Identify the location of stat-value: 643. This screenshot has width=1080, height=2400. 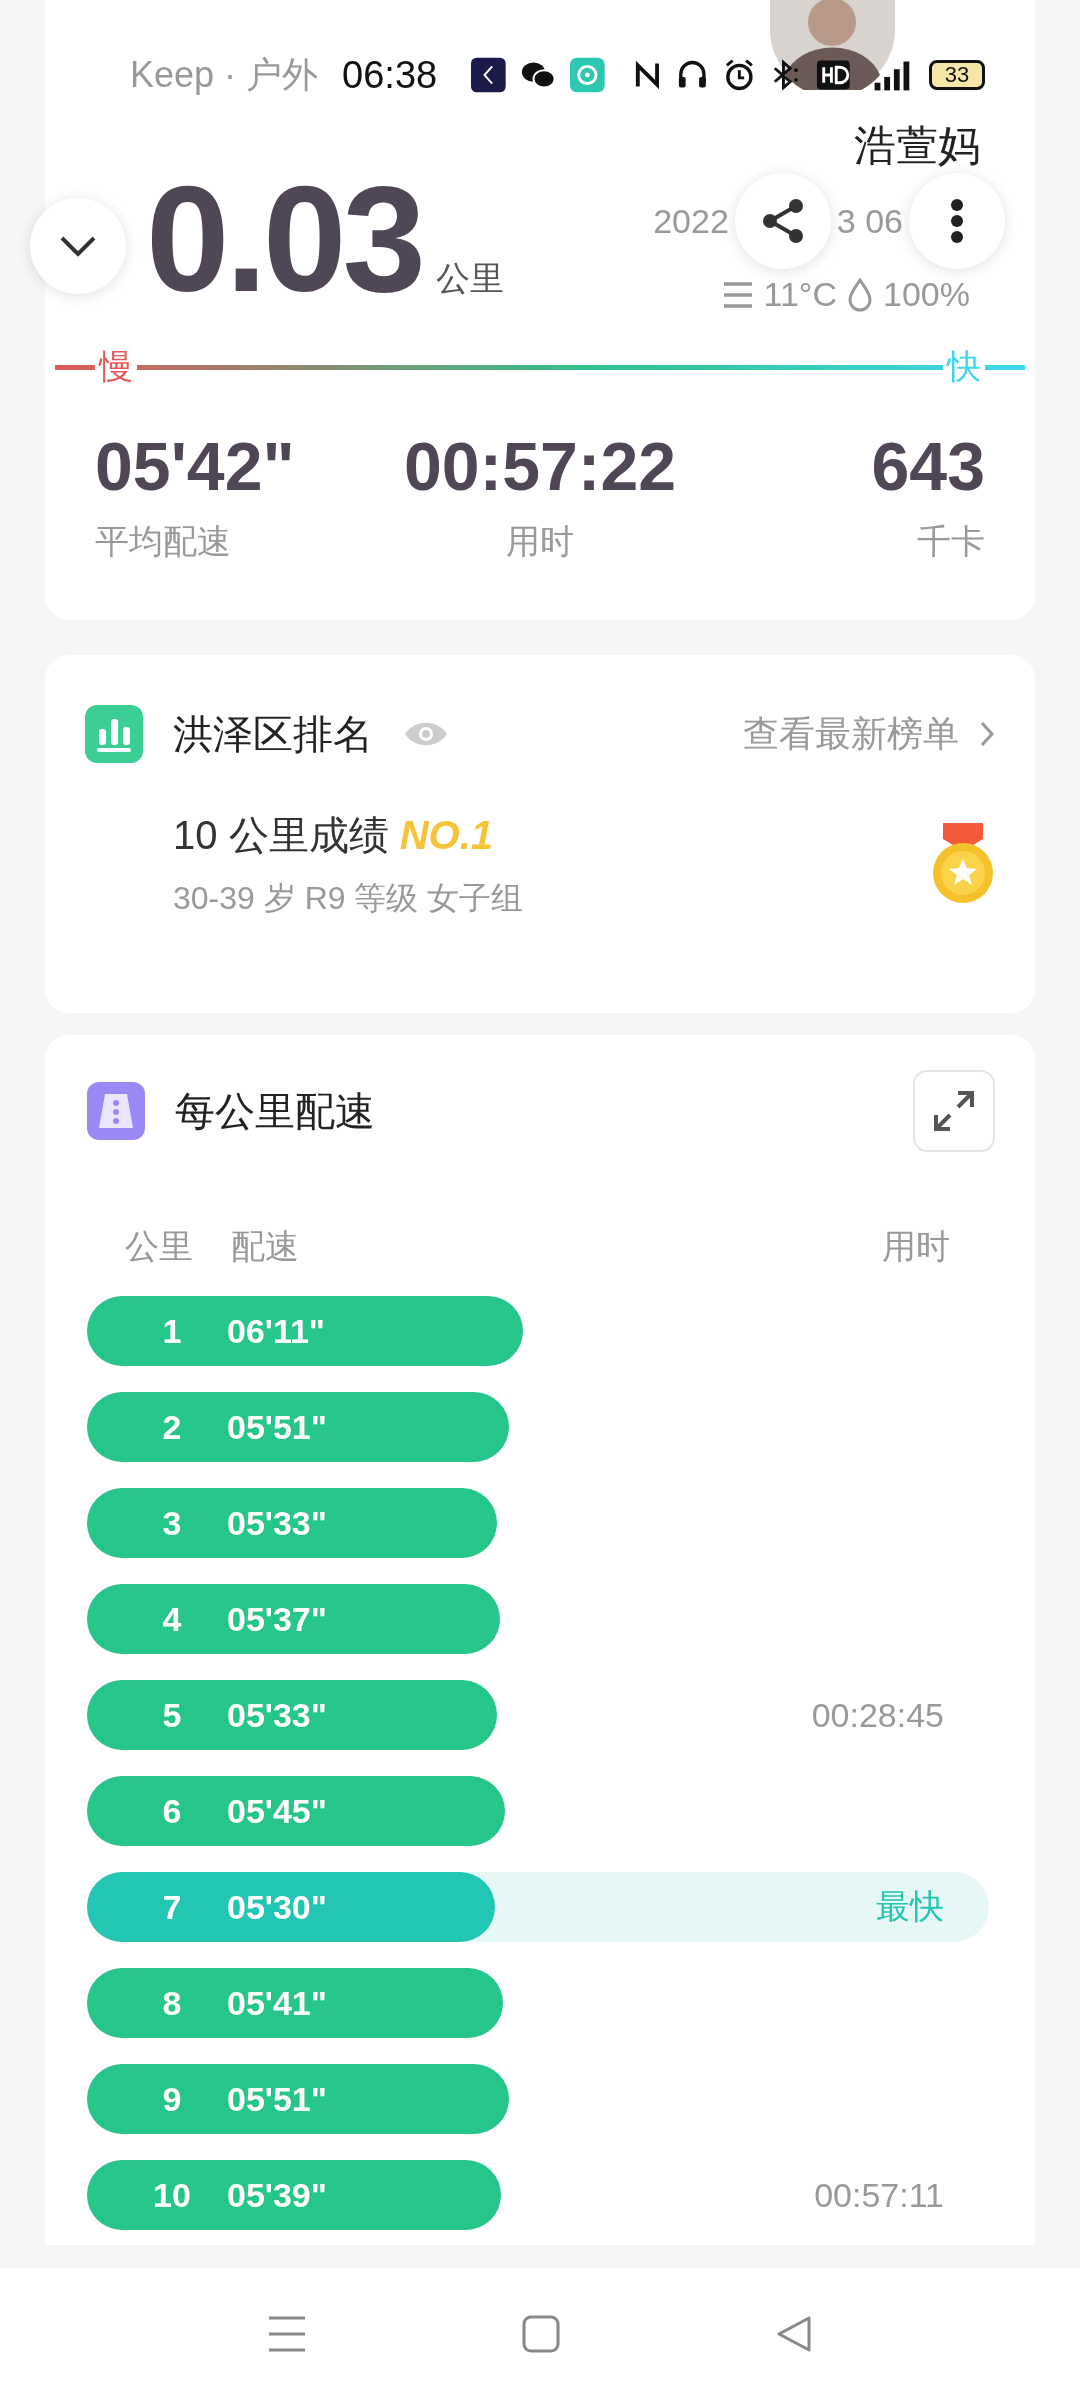
(928, 466).